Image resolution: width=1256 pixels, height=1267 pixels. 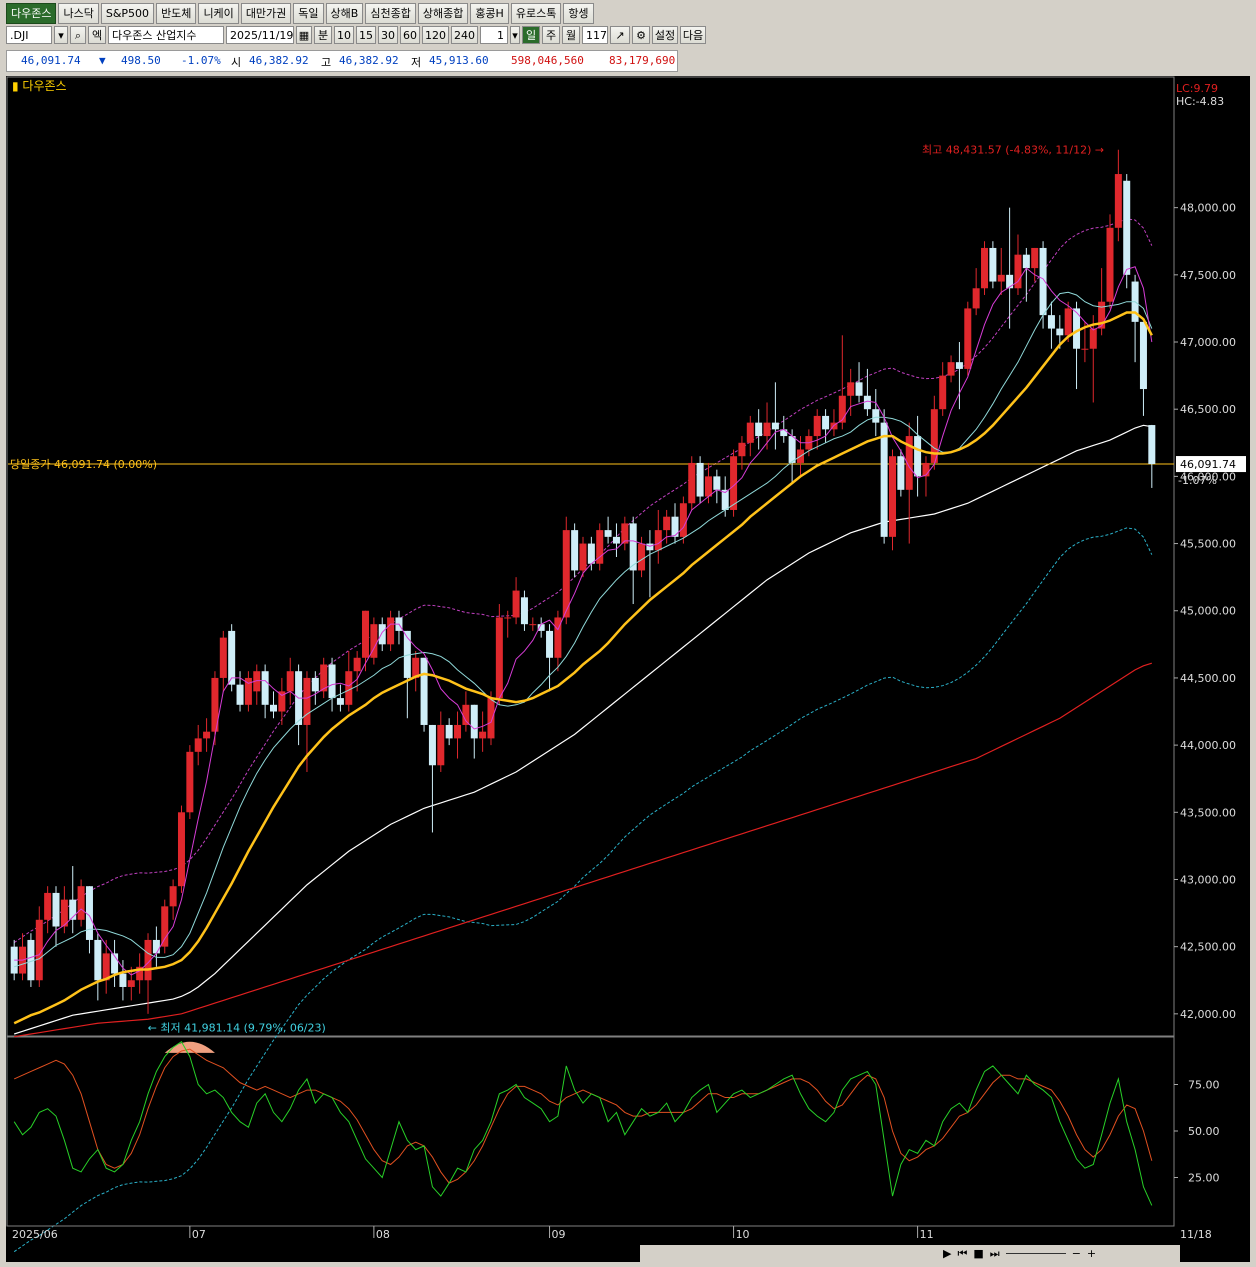 What do you see at coordinates (97, 35) in the screenshot?
I see `kind-button: 엑` at bounding box center [97, 35].